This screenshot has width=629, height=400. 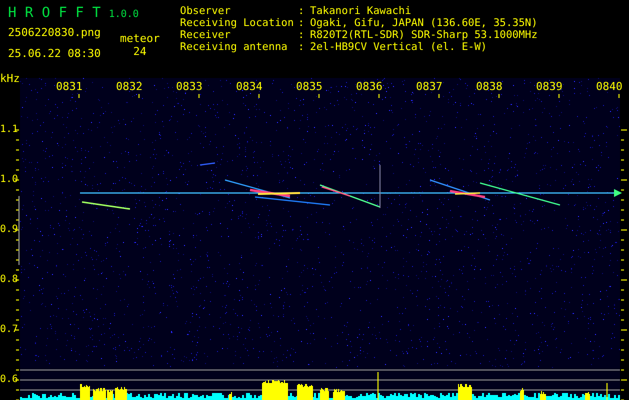 What do you see at coordinates (9, 380) in the screenshot?
I see `y-axis-label: 0.6` at bounding box center [9, 380].